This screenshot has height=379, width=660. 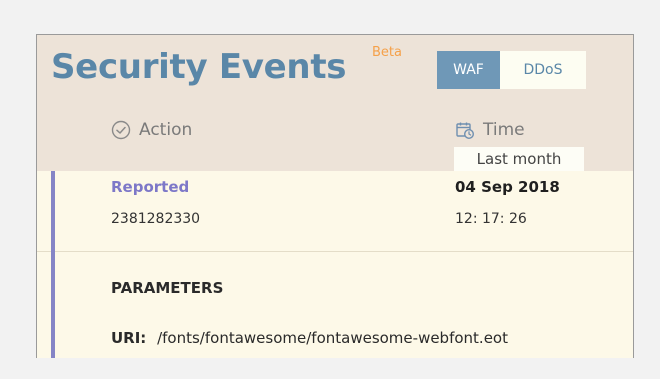 What do you see at coordinates (491, 219) in the screenshot?
I see `event-time: 12: 17: 26` at bounding box center [491, 219].